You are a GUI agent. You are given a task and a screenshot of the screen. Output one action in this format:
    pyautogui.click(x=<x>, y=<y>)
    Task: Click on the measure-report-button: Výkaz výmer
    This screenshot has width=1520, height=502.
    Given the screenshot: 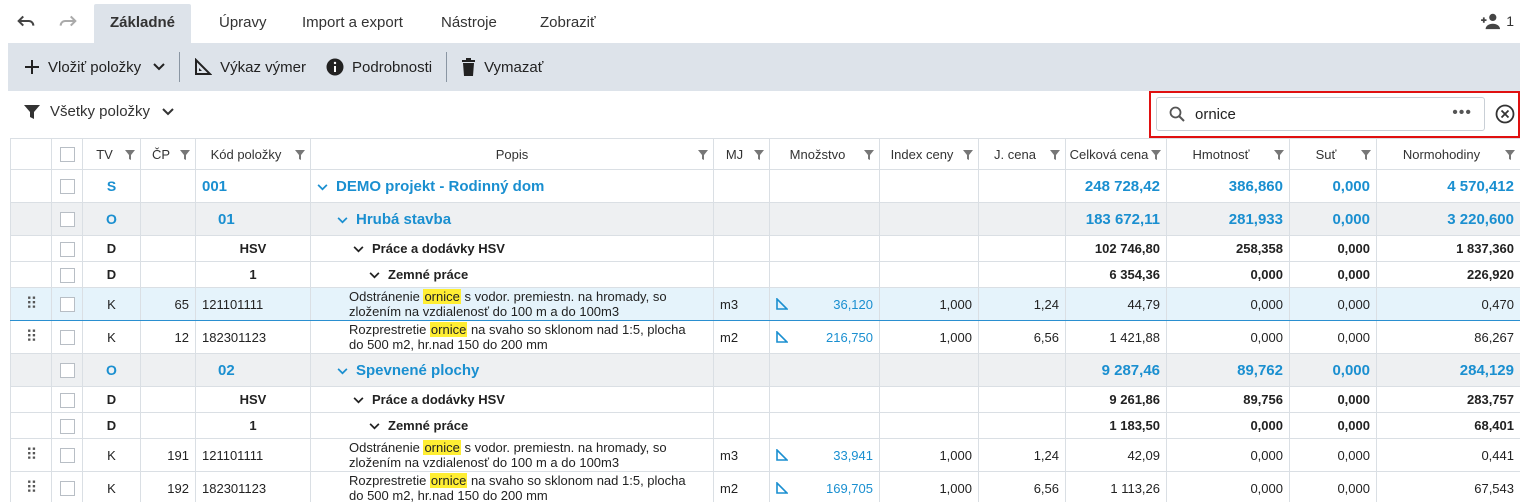 What is the action you would take?
    pyautogui.click(x=250, y=67)
    